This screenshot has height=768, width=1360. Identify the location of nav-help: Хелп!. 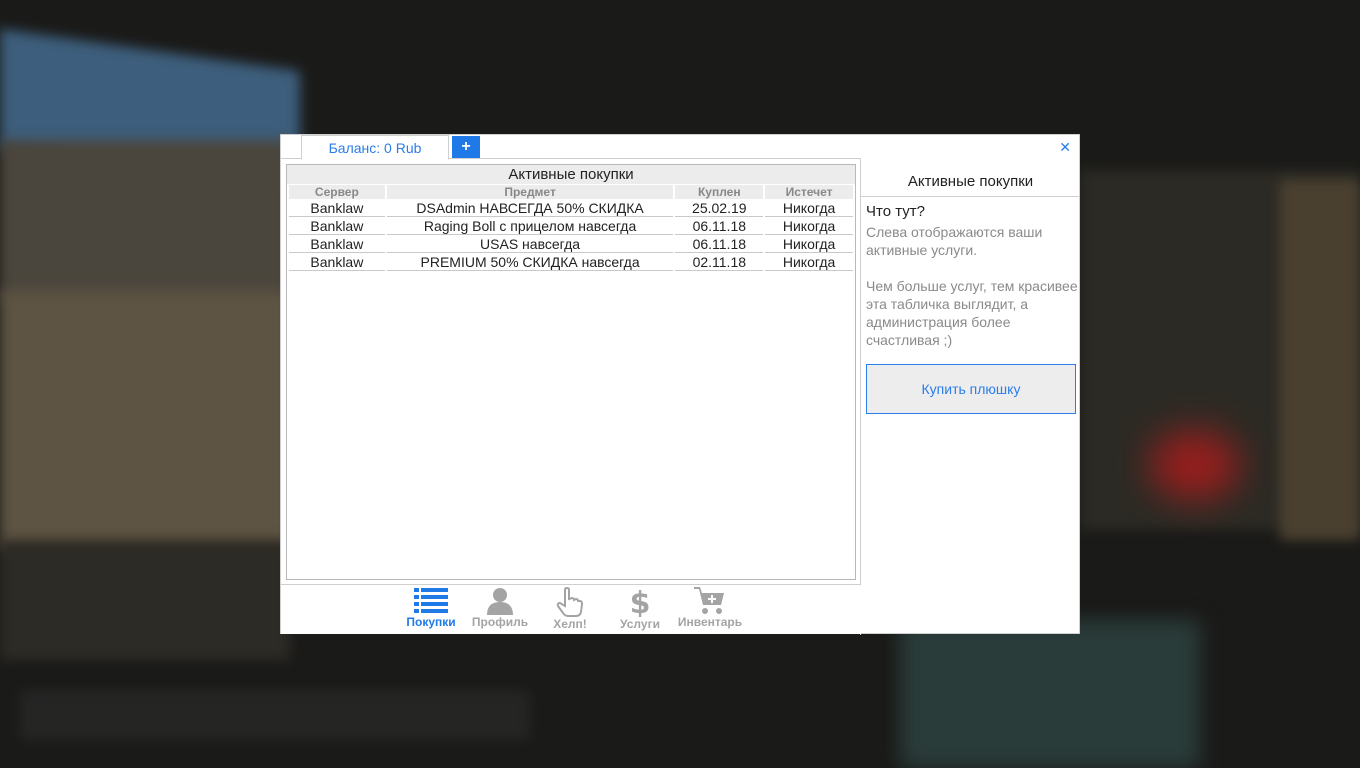
(570, 610).